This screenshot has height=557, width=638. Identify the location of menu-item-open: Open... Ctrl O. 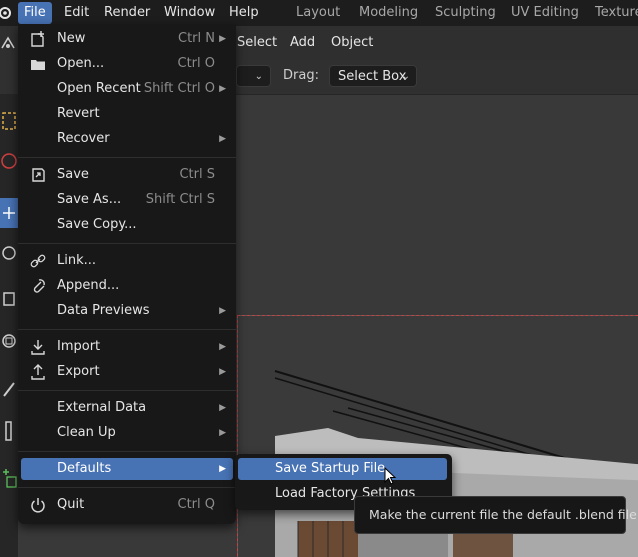
(127, 64).